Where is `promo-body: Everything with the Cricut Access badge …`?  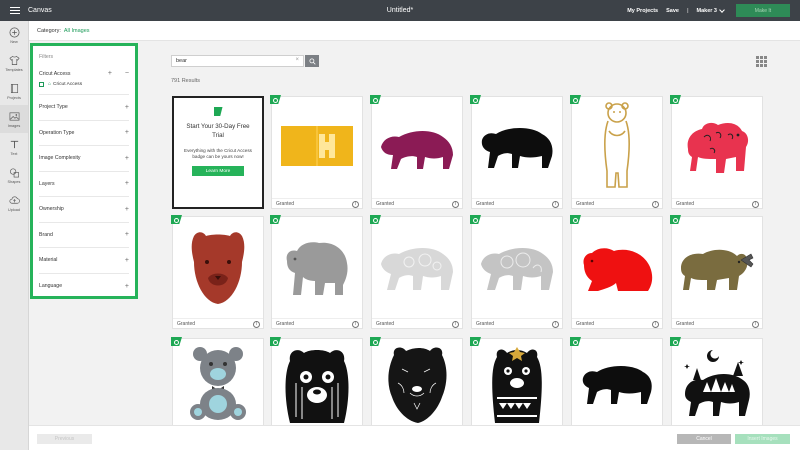
promo-body: Everything with the Cricut Access badge … is located at coordinates (218, 153).